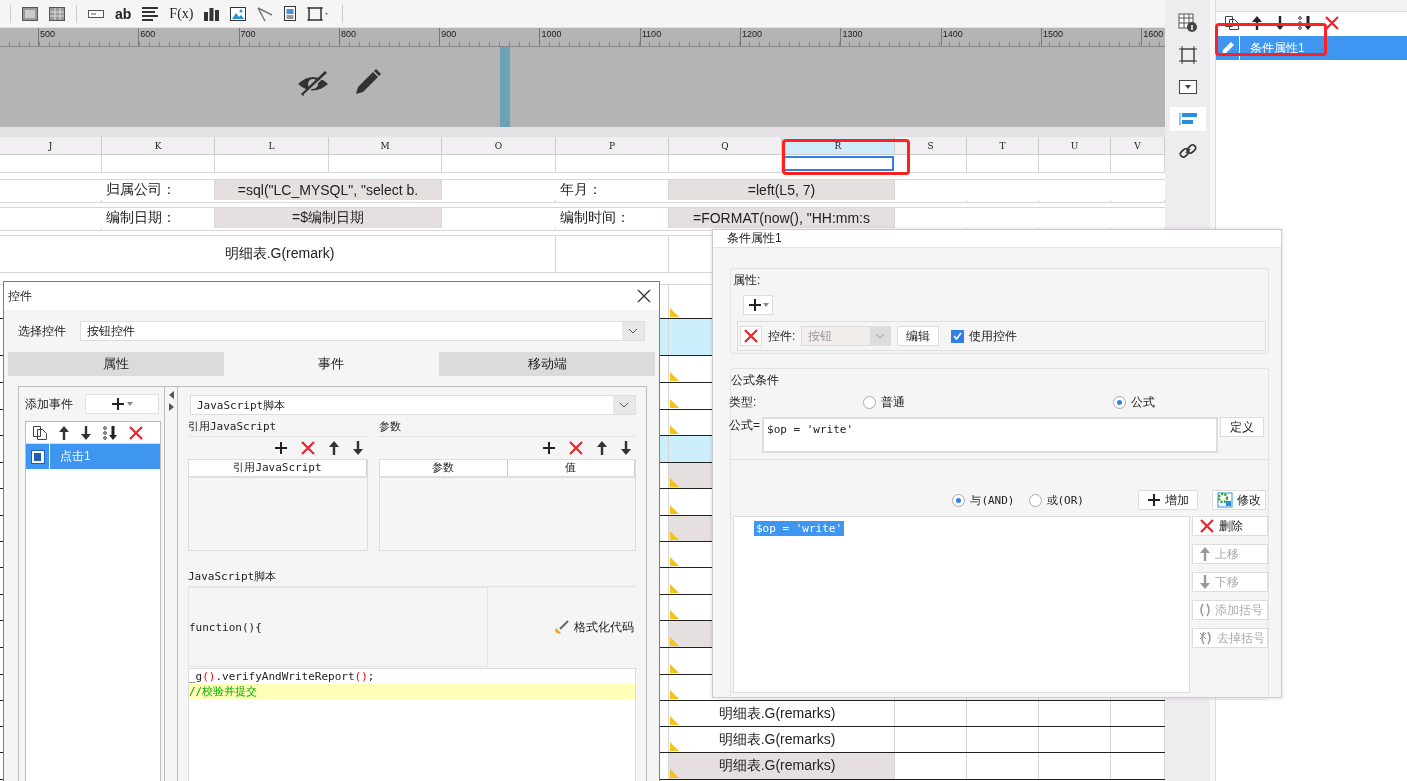 The height and width of the screenshot is (781, 1407). I want to click on define-button: 定义, so click(1242, 427).